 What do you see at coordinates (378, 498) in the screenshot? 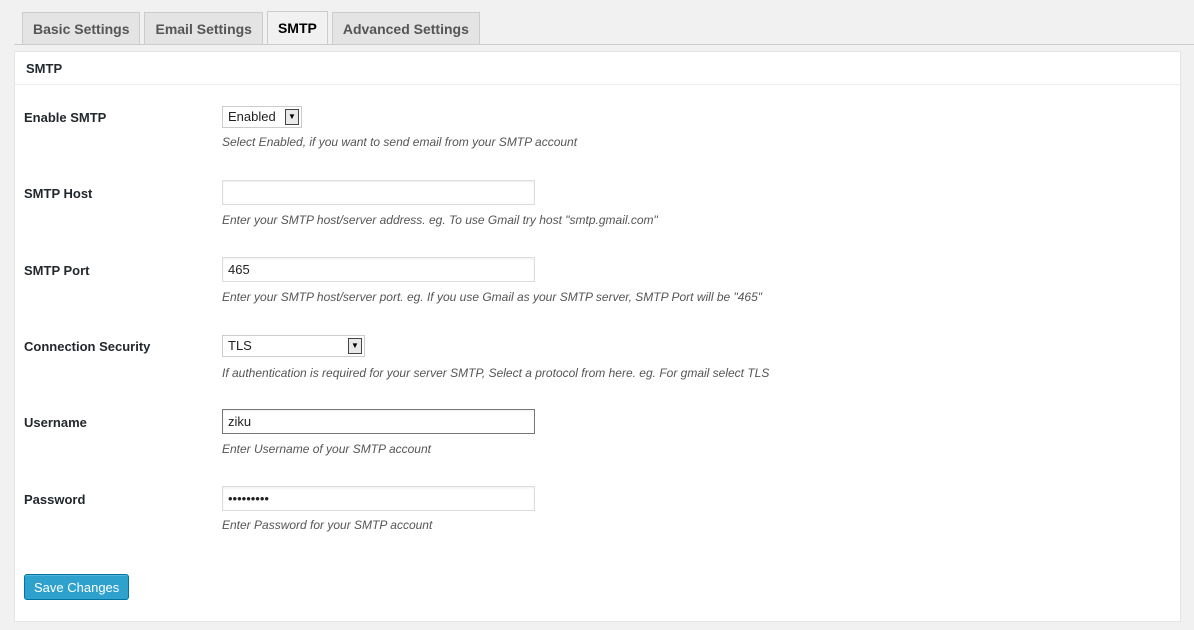
I see `password-input` at bounding box center [378, 498].